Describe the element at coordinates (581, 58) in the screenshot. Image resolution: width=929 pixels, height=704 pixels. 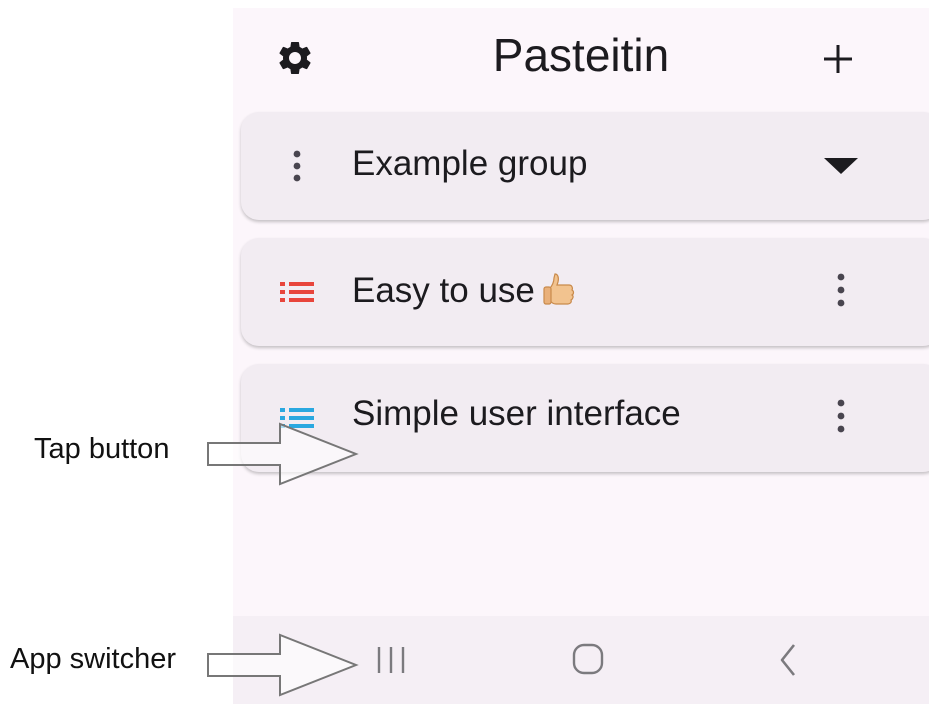
I see `app-bar: Pasteitin` at that location.